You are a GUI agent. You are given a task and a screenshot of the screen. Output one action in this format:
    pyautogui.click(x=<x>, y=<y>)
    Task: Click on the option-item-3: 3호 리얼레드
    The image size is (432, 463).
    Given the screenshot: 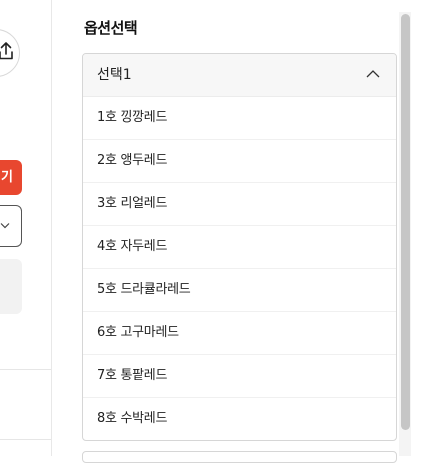 What is the action you would take?
    pyautogui.click(x=239, y=204)
    